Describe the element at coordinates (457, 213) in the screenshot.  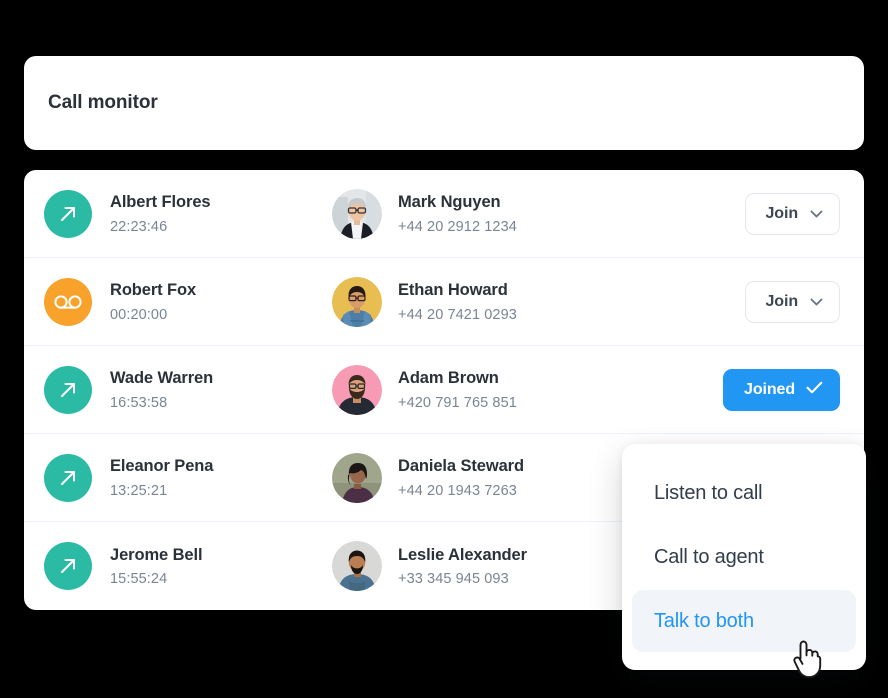
I see `contact-text: Mark Nguyen +44 20 2912 1234` at that location.